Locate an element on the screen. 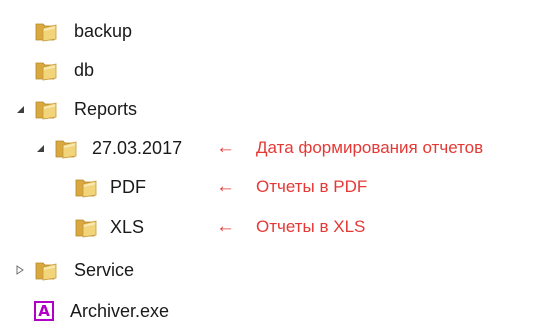  expand-toggle-reports is located at coordinates (20, 109).